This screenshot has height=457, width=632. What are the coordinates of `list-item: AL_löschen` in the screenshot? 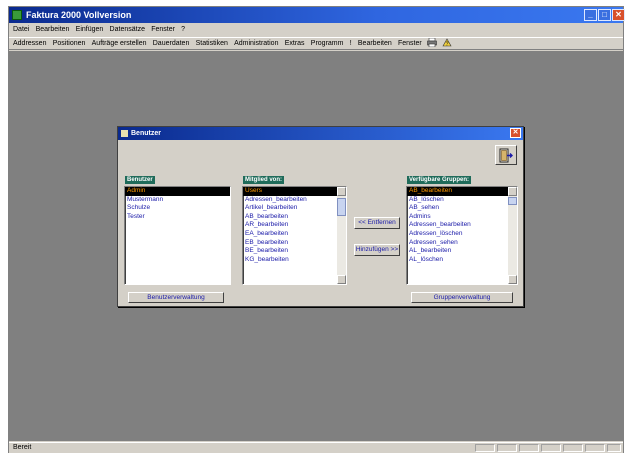 It's located at (462, 260).